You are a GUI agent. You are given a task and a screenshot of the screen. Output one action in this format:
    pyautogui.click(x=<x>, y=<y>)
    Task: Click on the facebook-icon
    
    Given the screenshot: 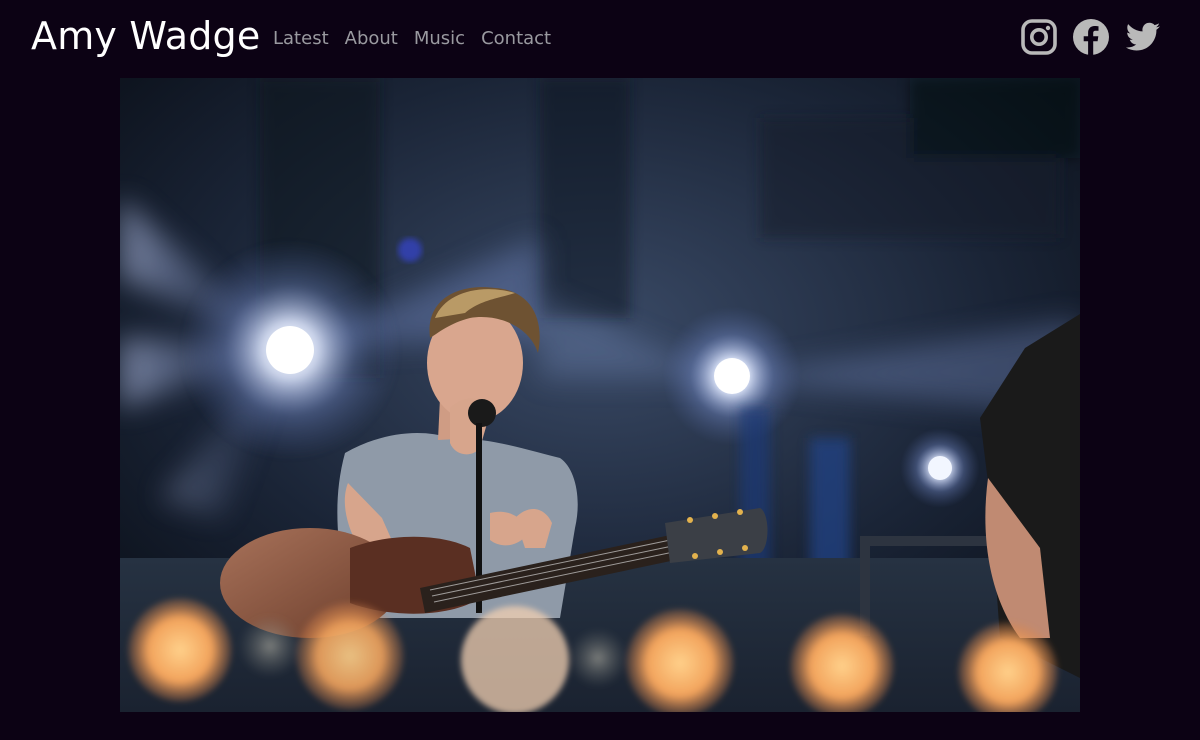 What is the action you would take?
    pyautogui.click(x=1091, y=37)
    